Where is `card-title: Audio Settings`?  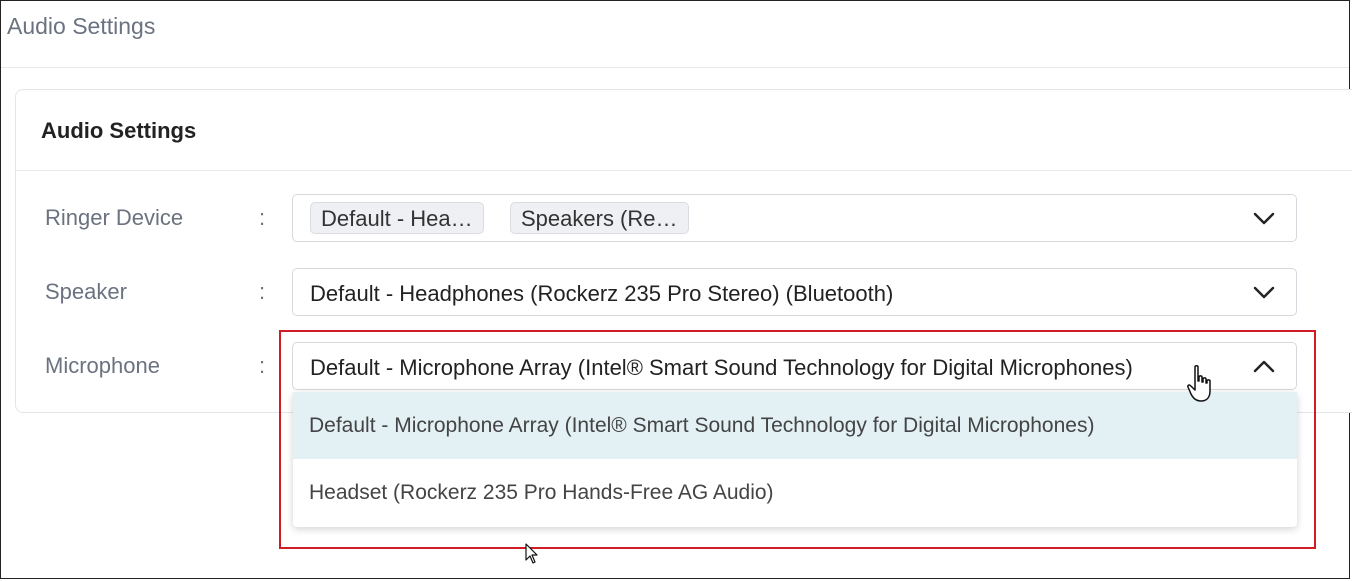 card-title: Audio Settings is located at coordinates (119, 130).